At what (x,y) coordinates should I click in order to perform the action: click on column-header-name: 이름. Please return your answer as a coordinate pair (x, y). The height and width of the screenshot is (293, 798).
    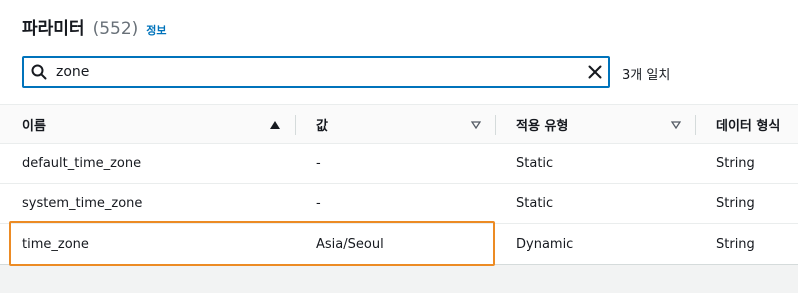
    Looking at the image, I should click on (158, 124).